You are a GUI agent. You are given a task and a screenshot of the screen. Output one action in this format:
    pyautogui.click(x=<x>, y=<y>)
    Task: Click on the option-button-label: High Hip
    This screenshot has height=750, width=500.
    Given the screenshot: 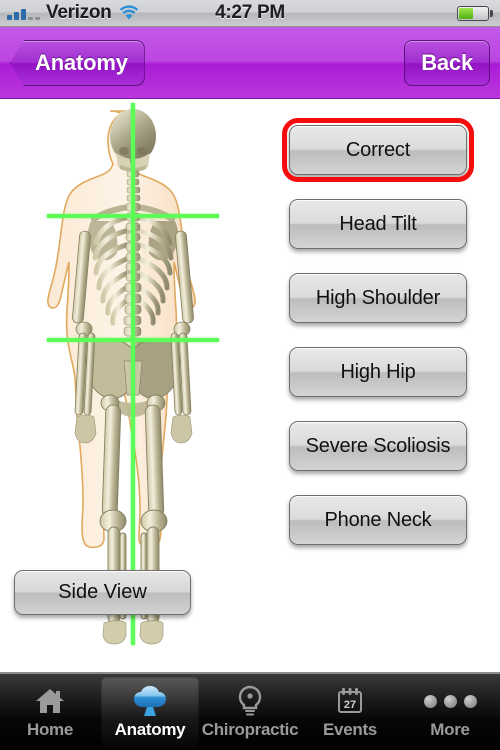 What is the action you would take?
    pyautogui.click(x=378, y=371)
    